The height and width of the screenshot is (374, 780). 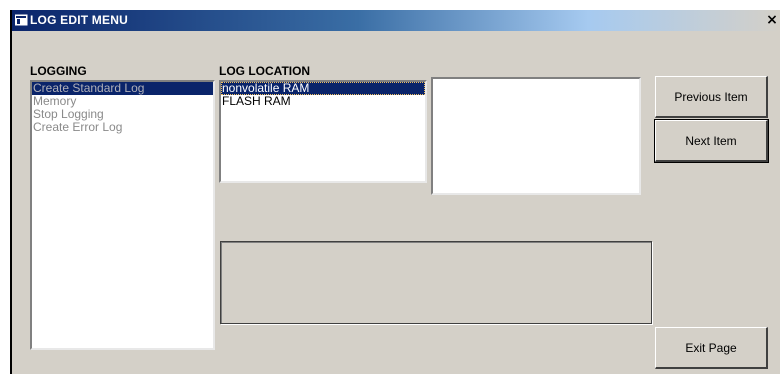 What do you see at coordinates (21, 20) in the screenshot?
I see `window-app-icon` at bounding box center [21, 20].